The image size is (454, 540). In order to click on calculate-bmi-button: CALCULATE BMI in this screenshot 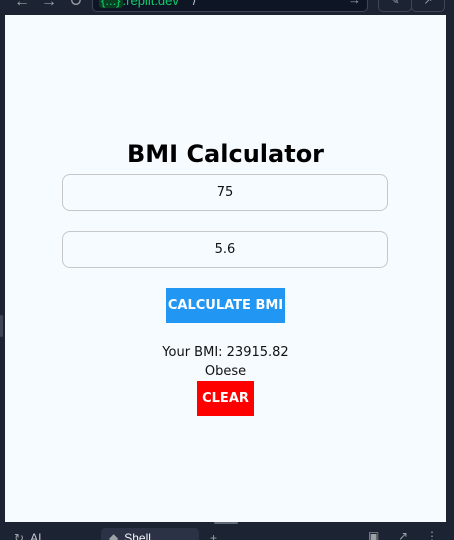, I will do `click(225, 305)`.